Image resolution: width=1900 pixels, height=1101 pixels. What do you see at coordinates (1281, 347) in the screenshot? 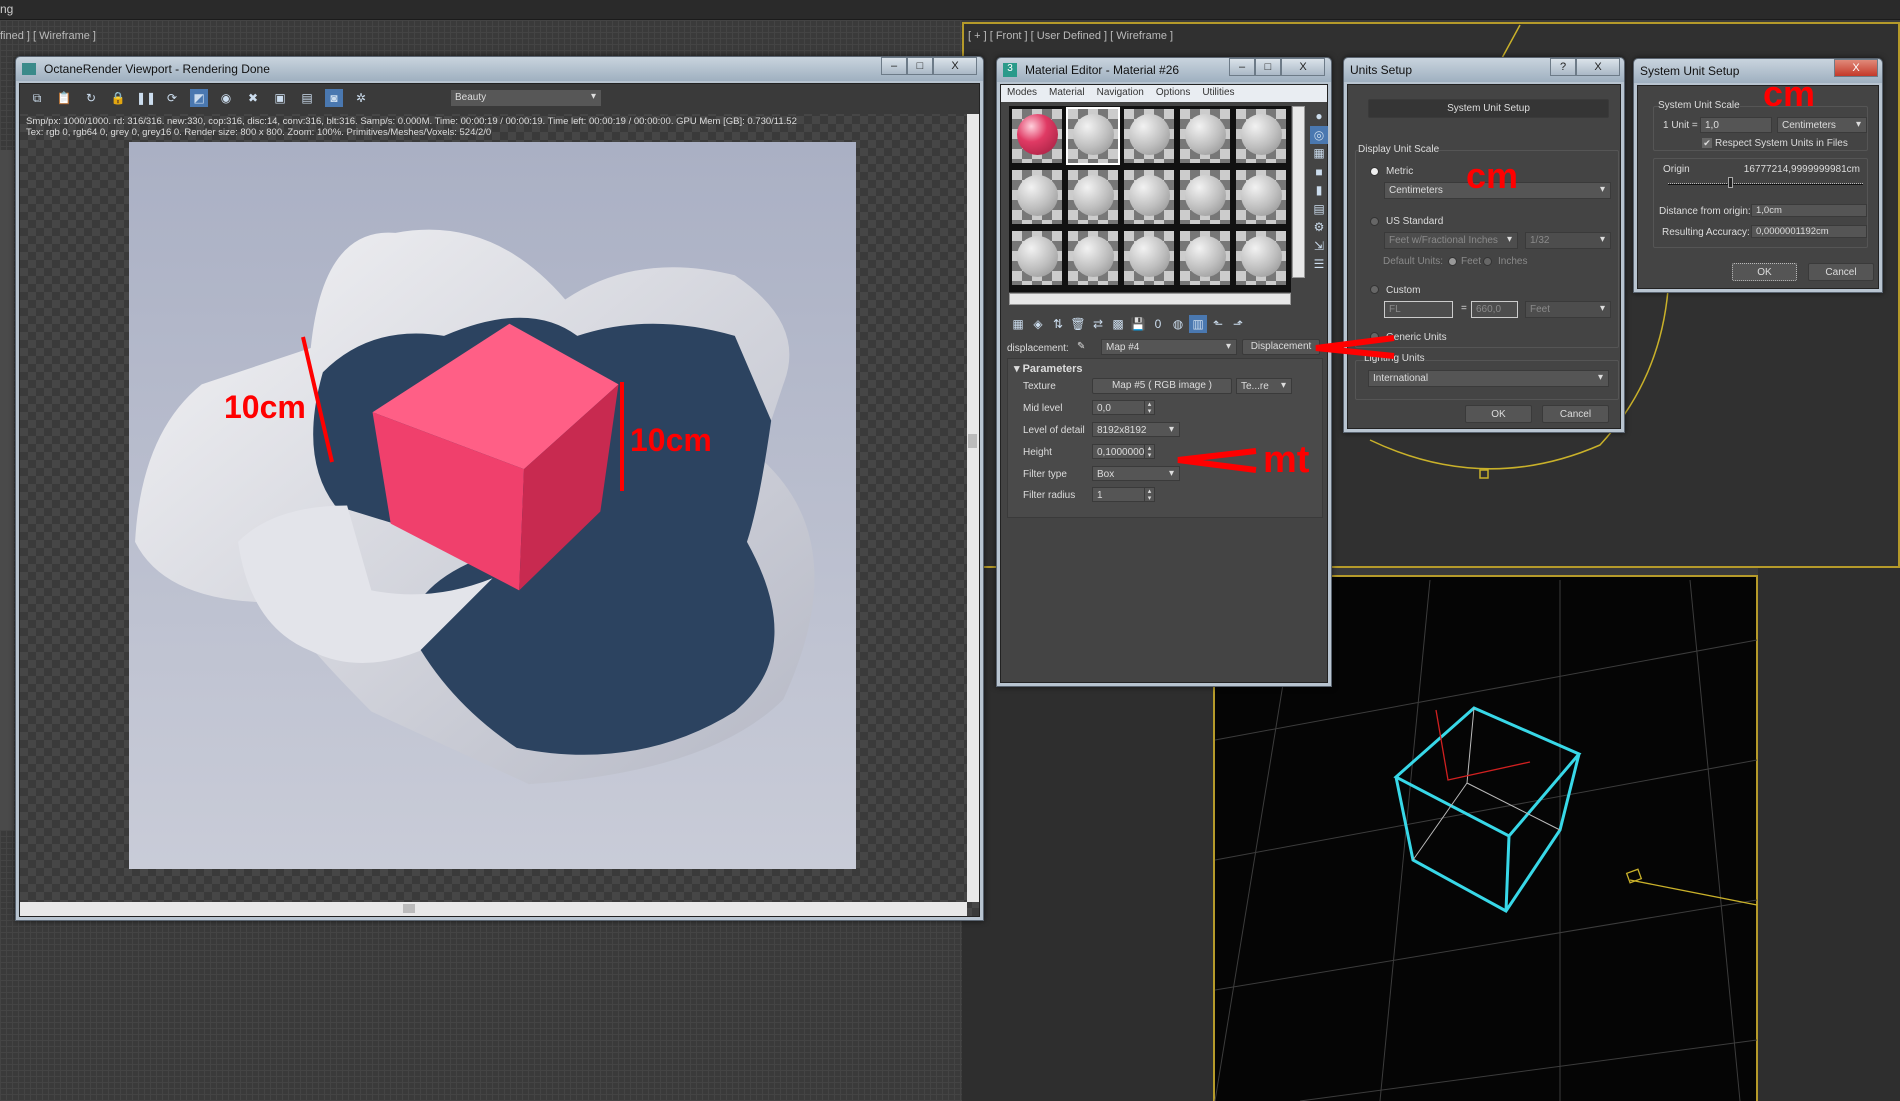
I see `map-type-button: Displacement` at bounding box center [1281, 347].